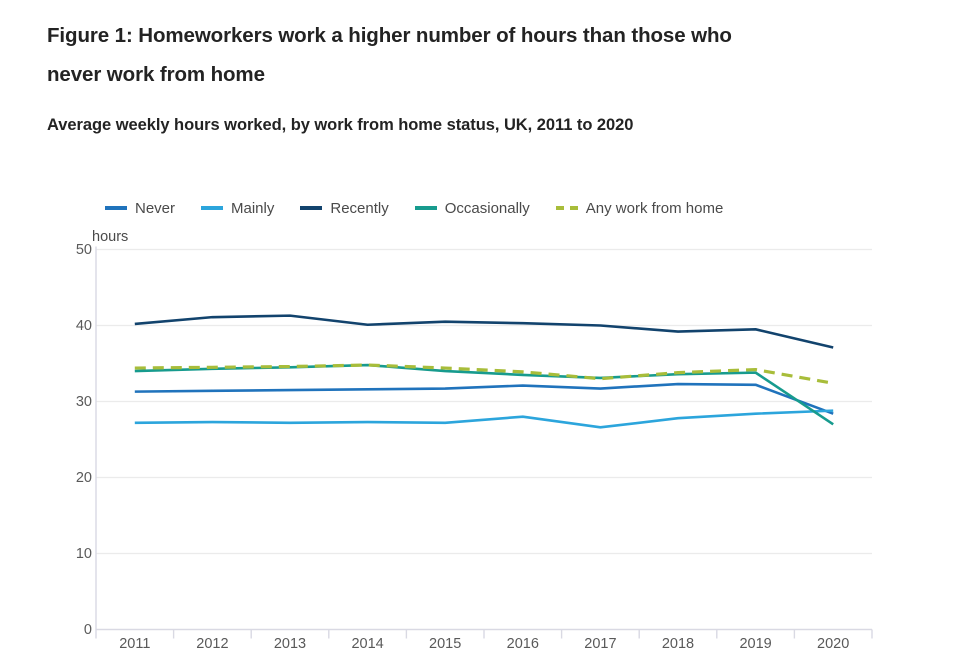 This screenshot has width=960, height=658. What do you see at coordinates (290, 644) in the screenshot?
I see `x-axis-tick-2013: 2013` at bounding box center [290, 644].